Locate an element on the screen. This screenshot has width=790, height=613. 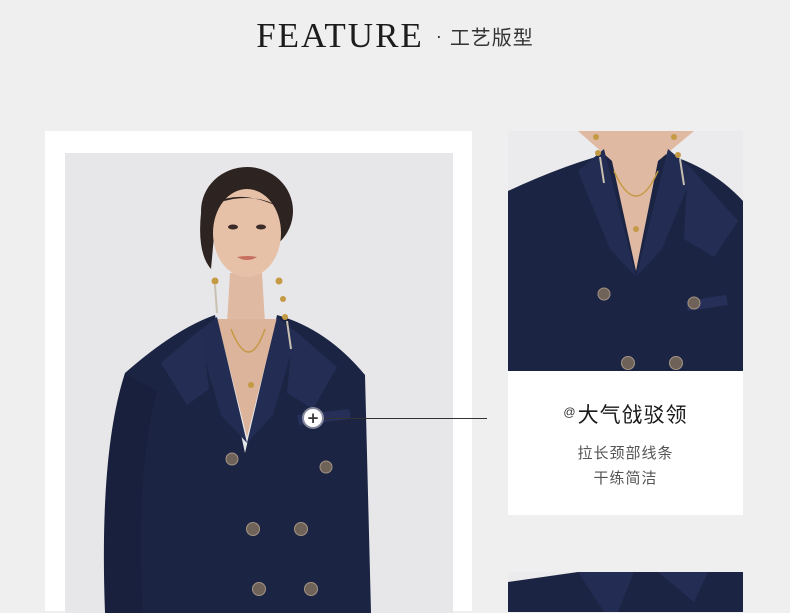
jacket-closeup-photo is located at coordinates (625, 592).